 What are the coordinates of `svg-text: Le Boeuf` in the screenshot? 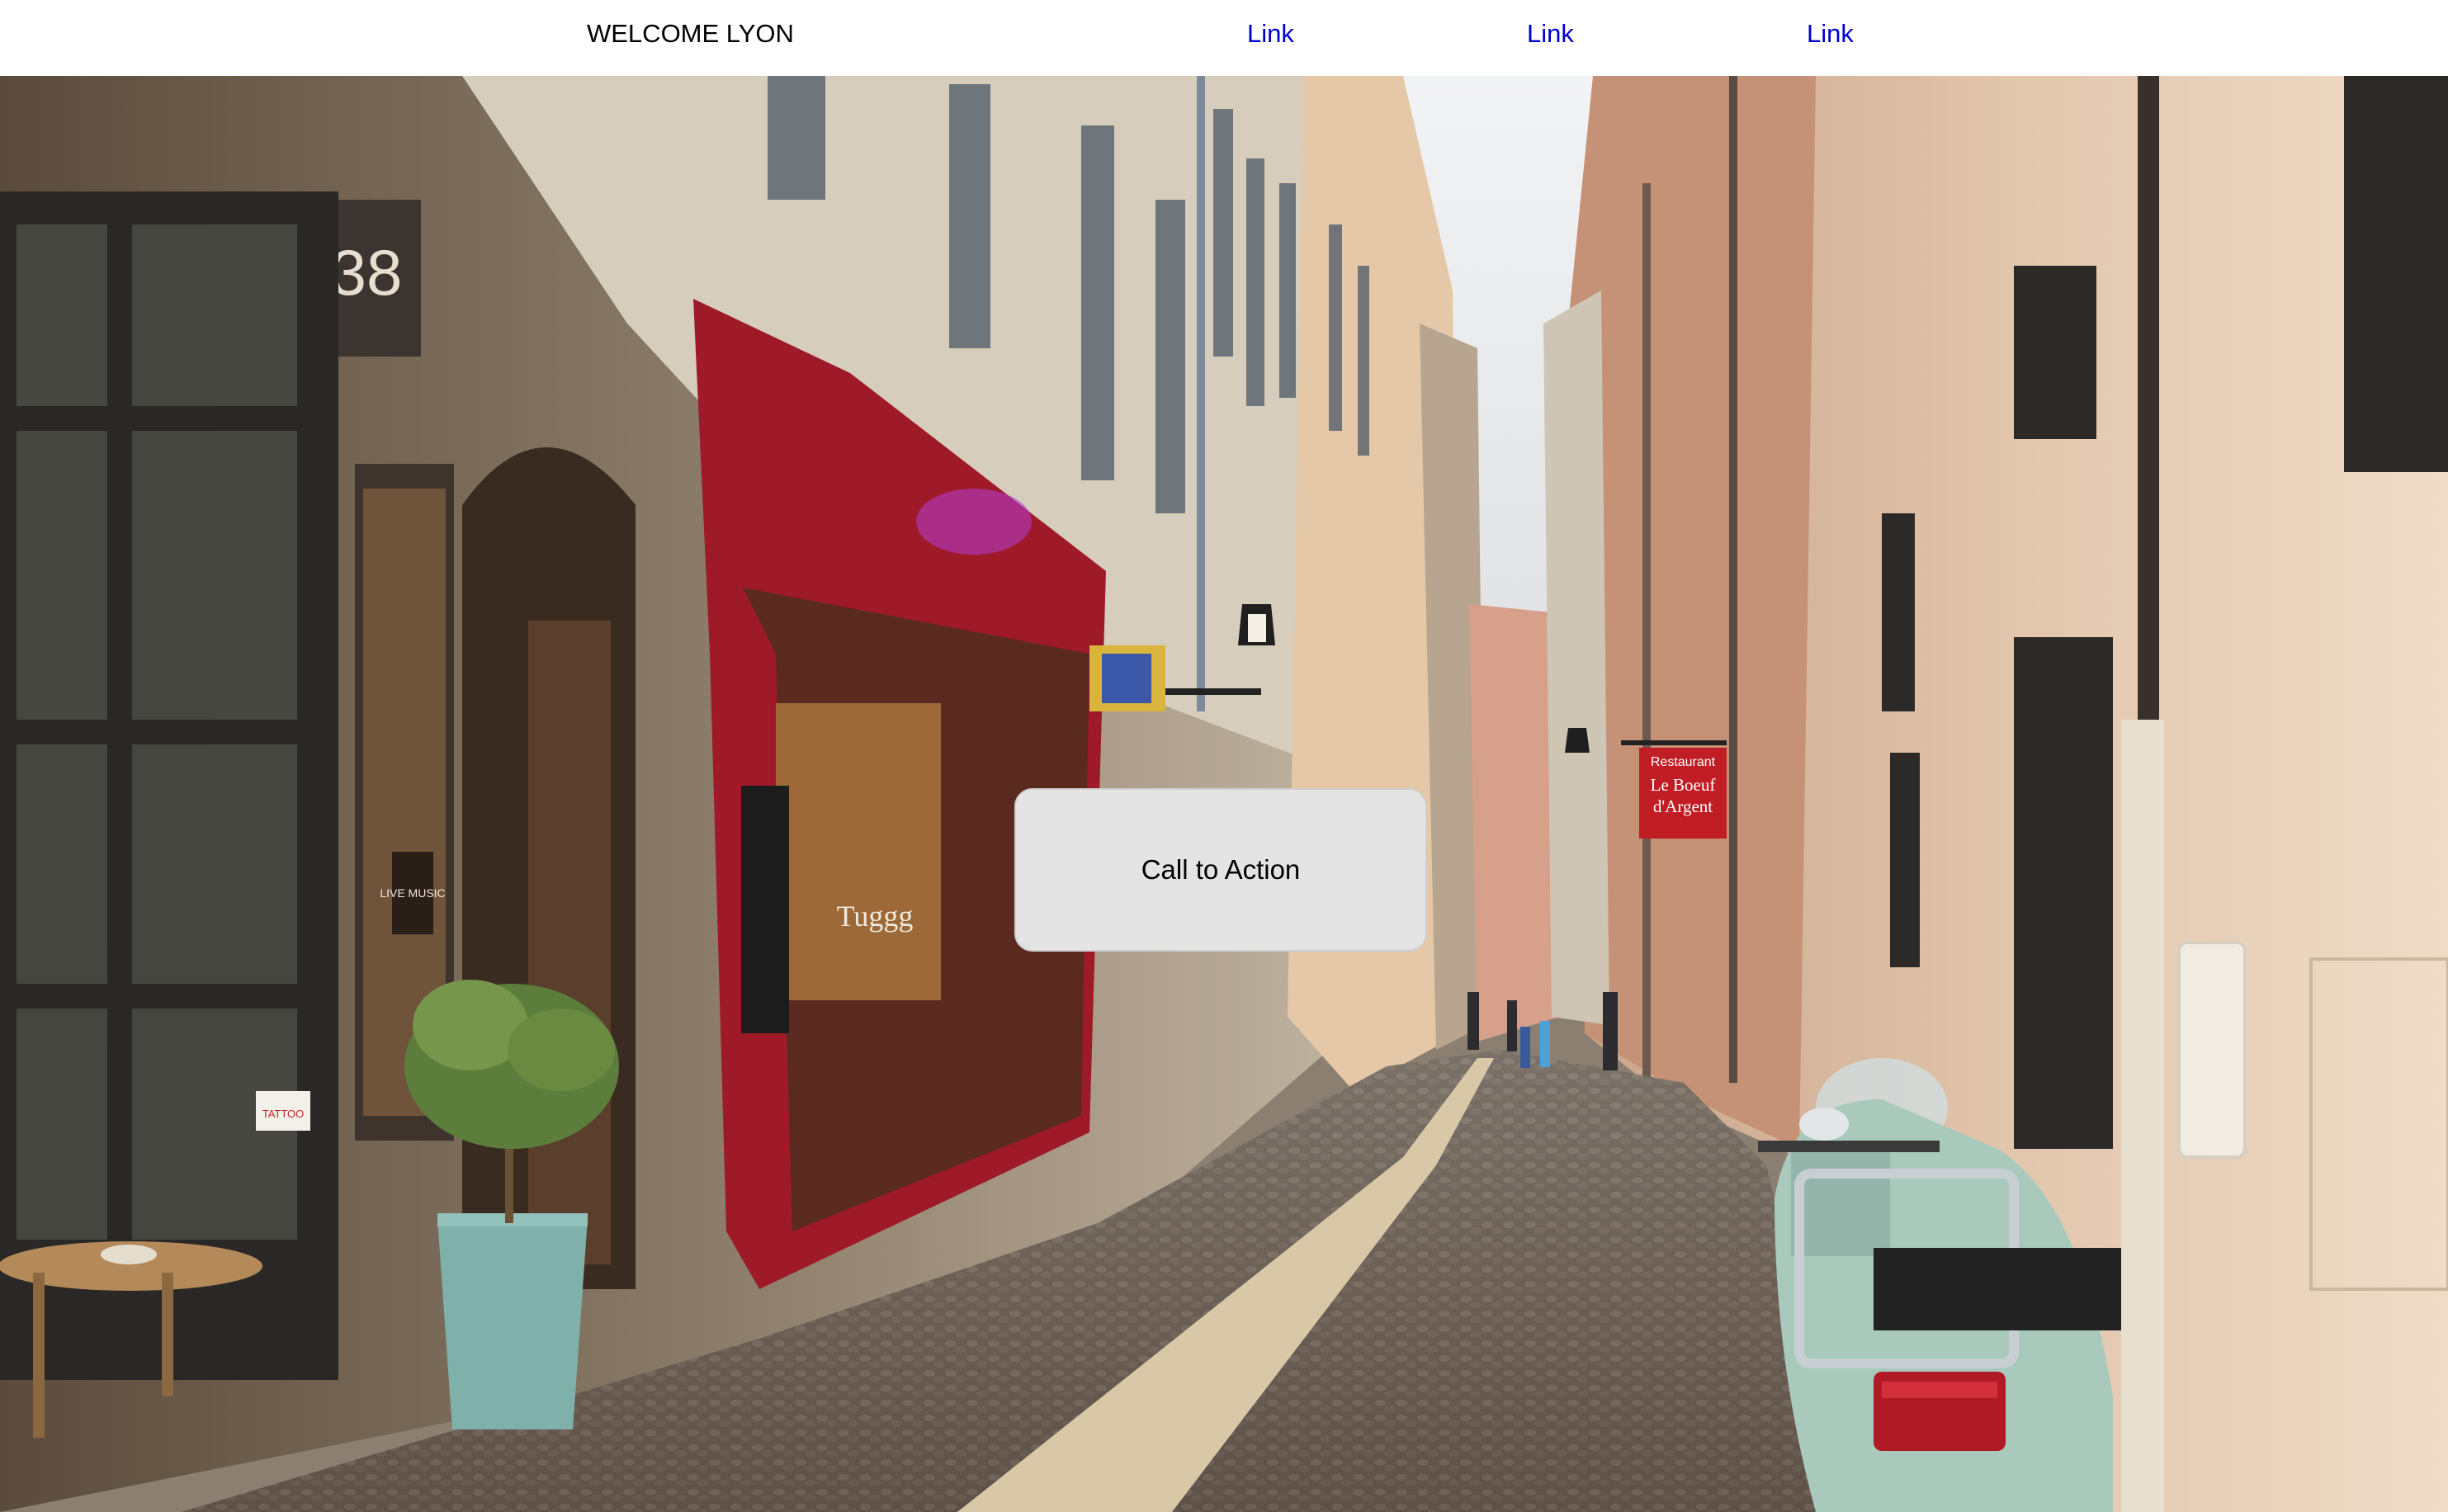 It's located at (1683, 785).